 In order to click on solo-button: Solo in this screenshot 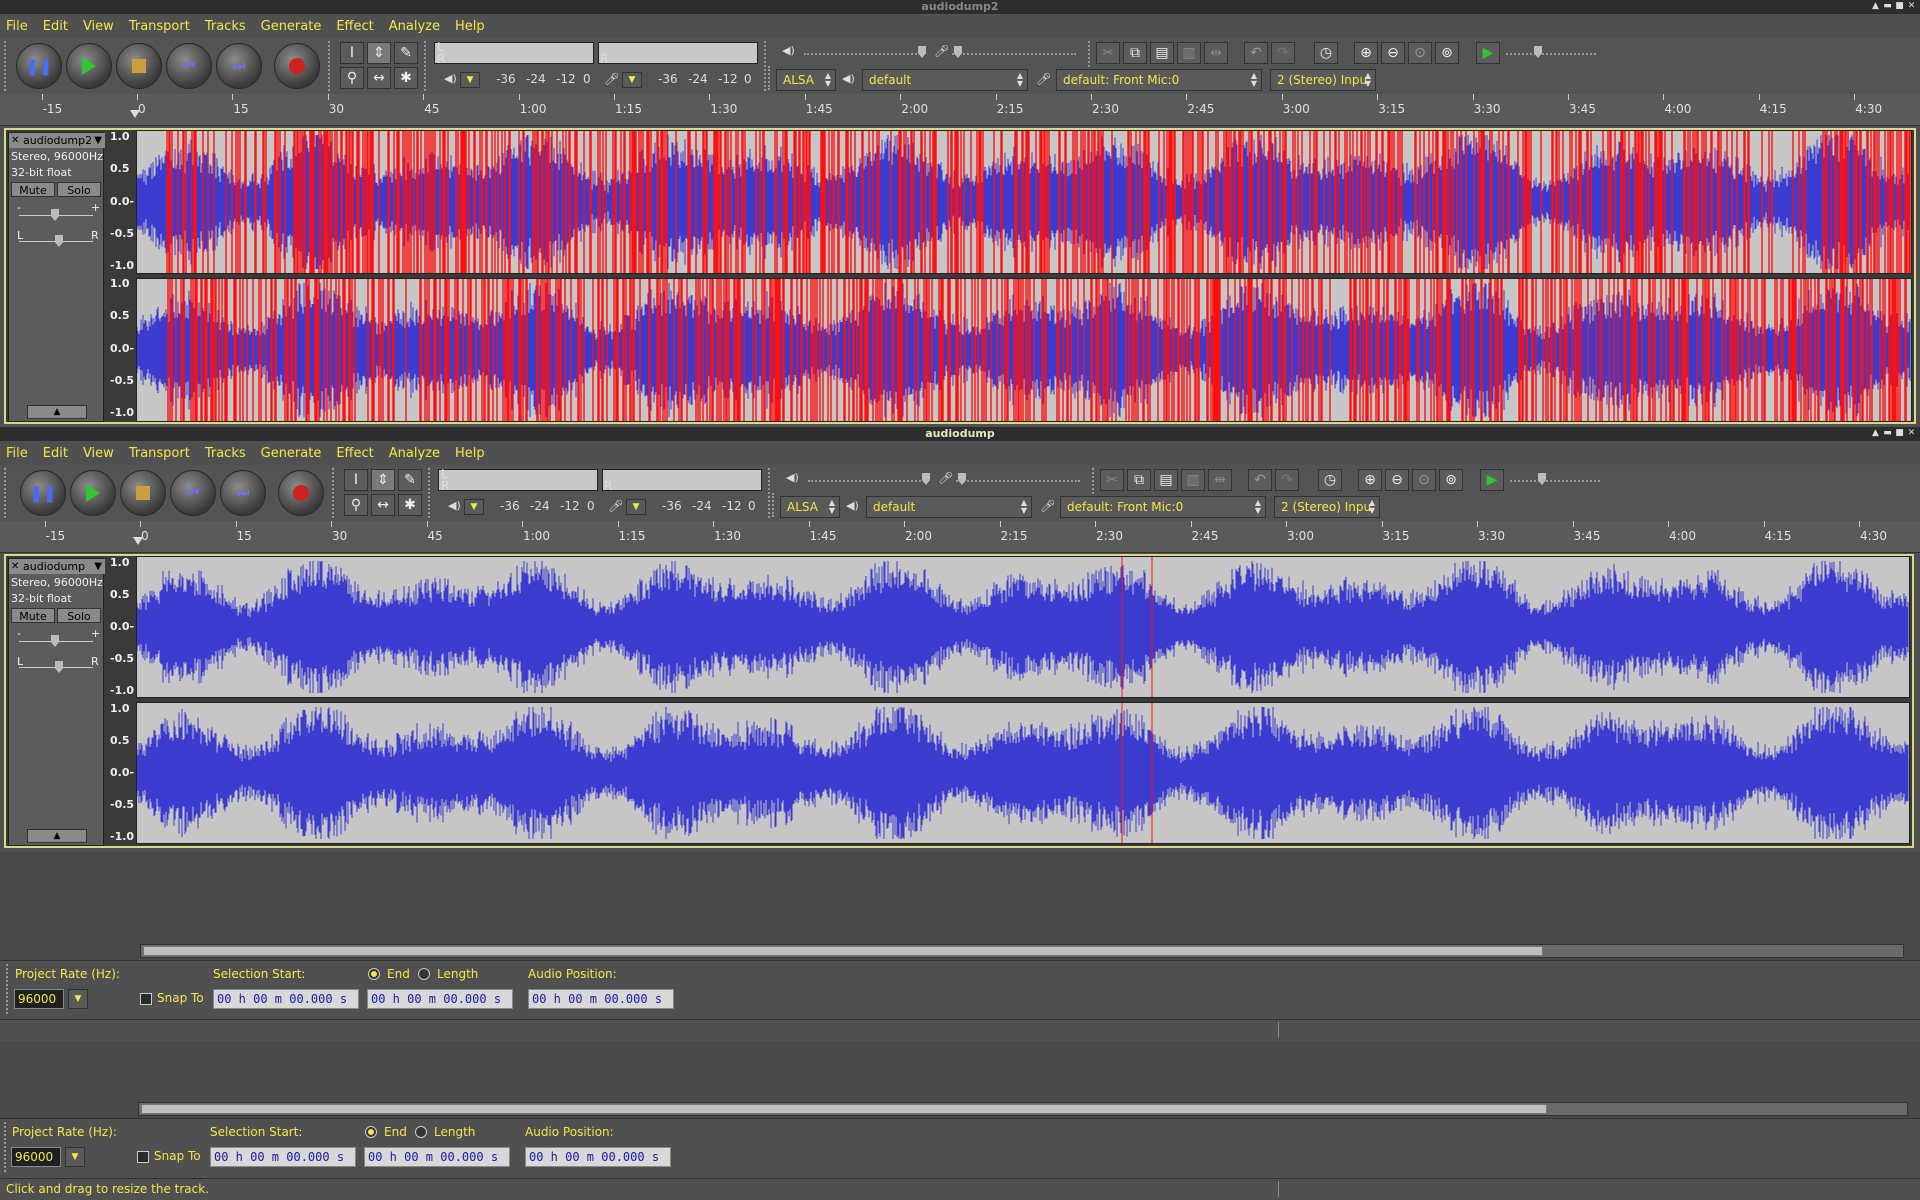, I will do `click(79, 189)`.